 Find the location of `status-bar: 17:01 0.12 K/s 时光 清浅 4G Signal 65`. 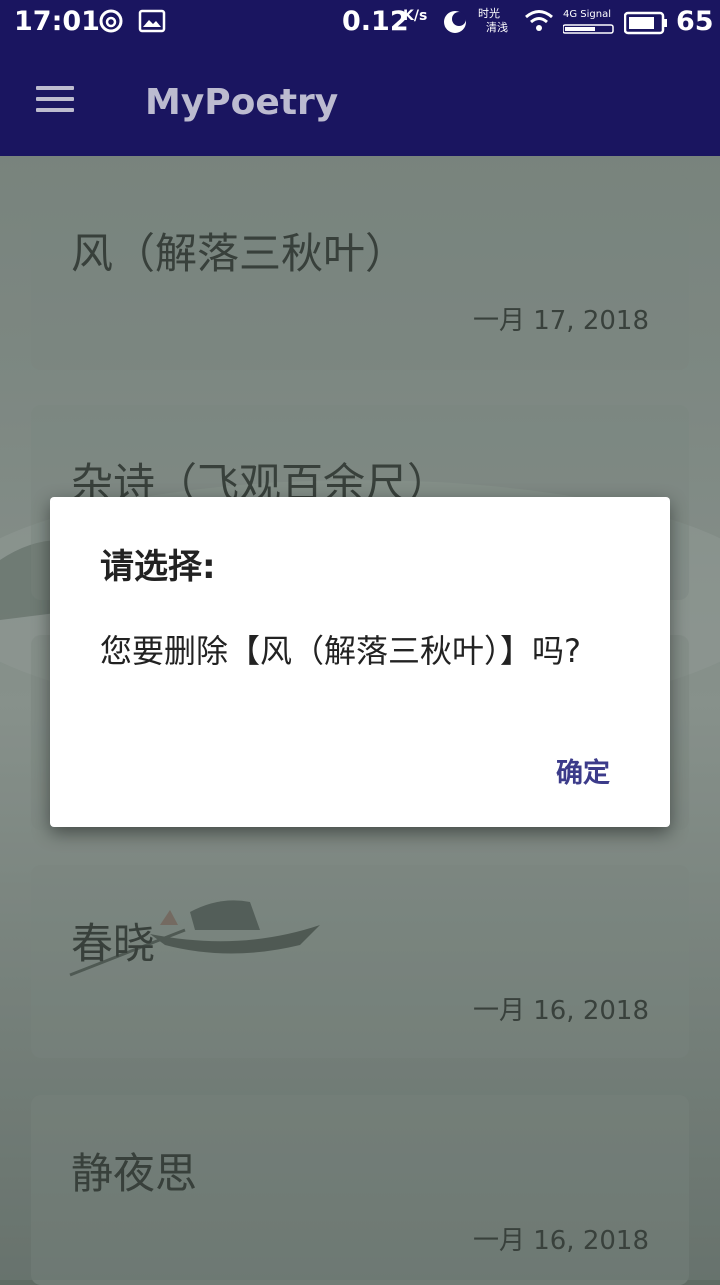

status-bar: 17:01 0.12 K/s 时光 清浅 4G Signal 65 is located at coordinates (360, 23).